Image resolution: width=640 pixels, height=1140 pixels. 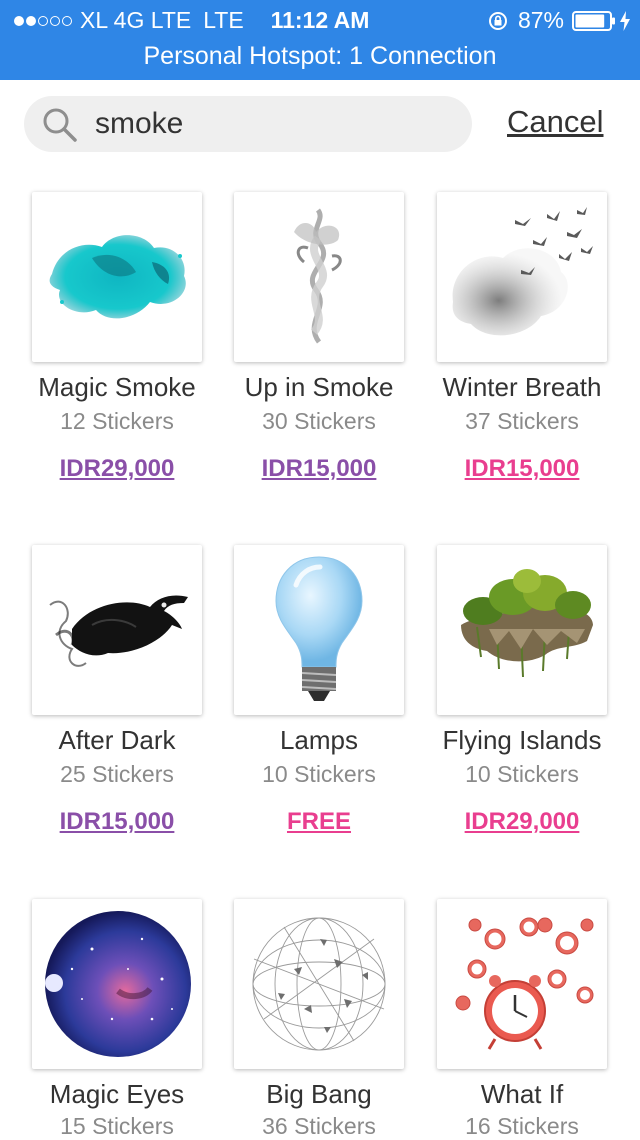 What do you see at coordinates (320, 56) in the screenshot?
I see `hotspot-banner: Personal Hotspot: 1 Connection` at bounding box center [320, 56].